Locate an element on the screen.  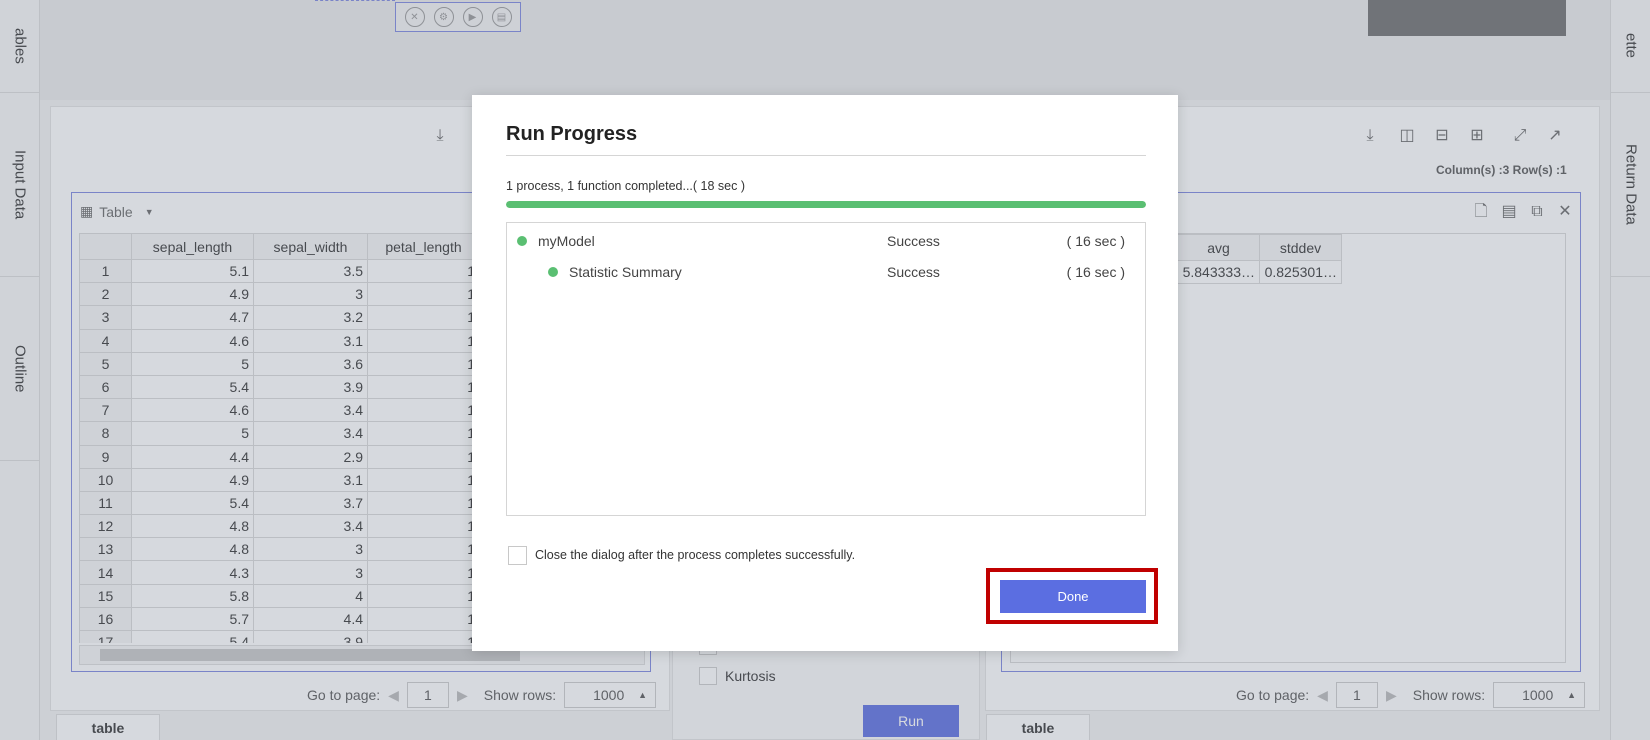
process-row-model: myModel Success ( 16 sec ) is located at coordinates (826, 241).